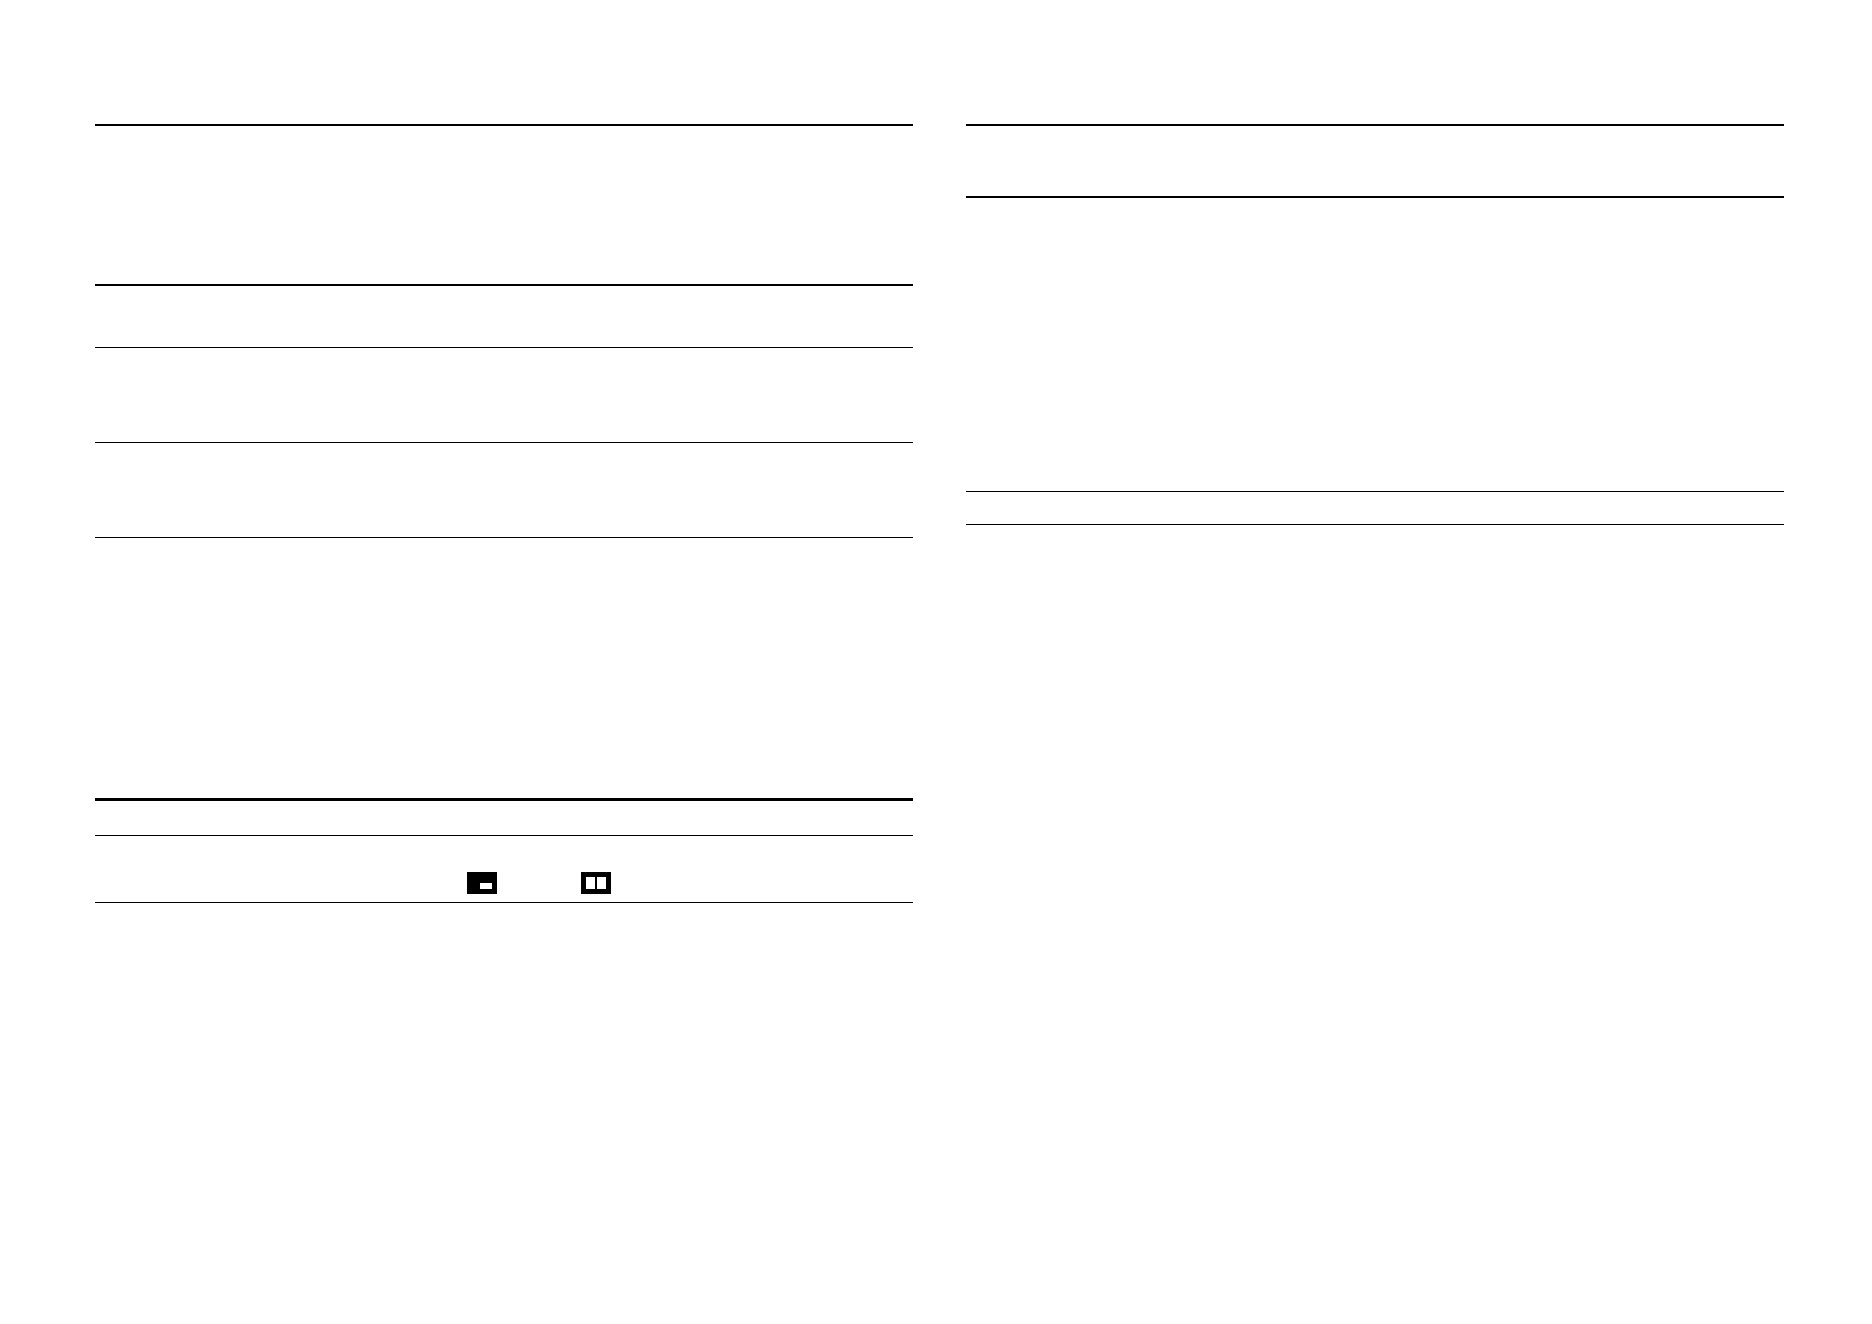 The image size is (1872, 1324). I want to click on left-table2-bottom-rule, so click(504, 902).